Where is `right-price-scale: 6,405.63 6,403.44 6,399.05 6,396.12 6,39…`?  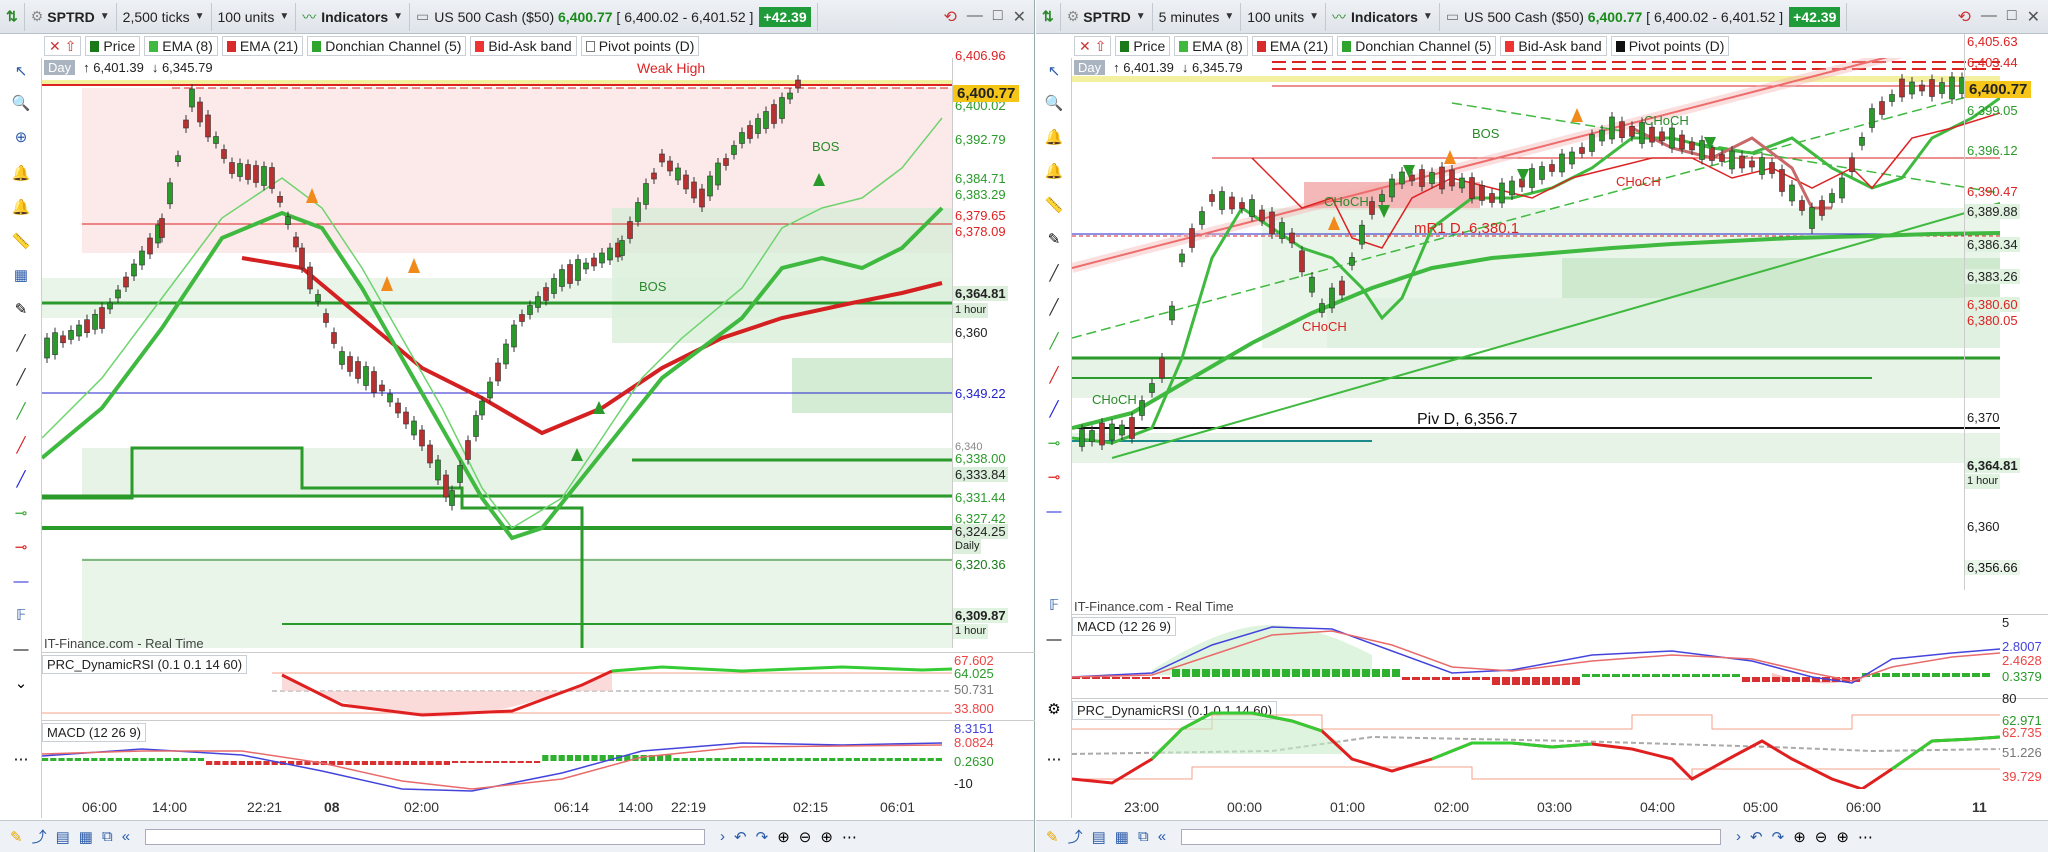 right-price-scale: 6,405.63 6,403.44 6,399.05 6,396.12 6,39… is located at coordinates (2006, 312).